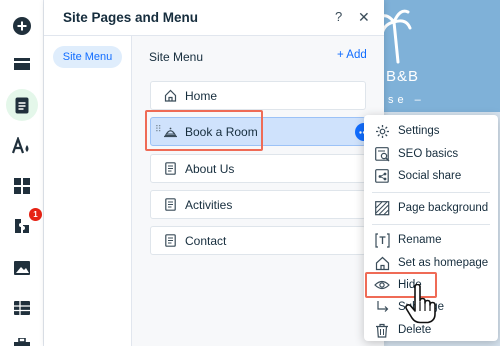 Image resolution: width=500 pixels, height=346 pixels. What do you see at coordinates (201, 95) in the screenshot?
I see `page-label: Home` at bounding box center [201, 95].